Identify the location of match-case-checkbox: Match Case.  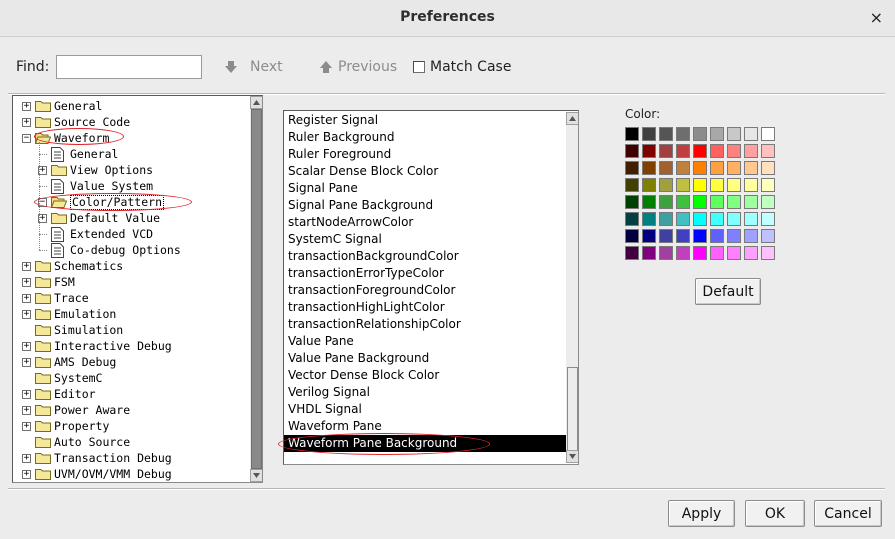
(462, 67).